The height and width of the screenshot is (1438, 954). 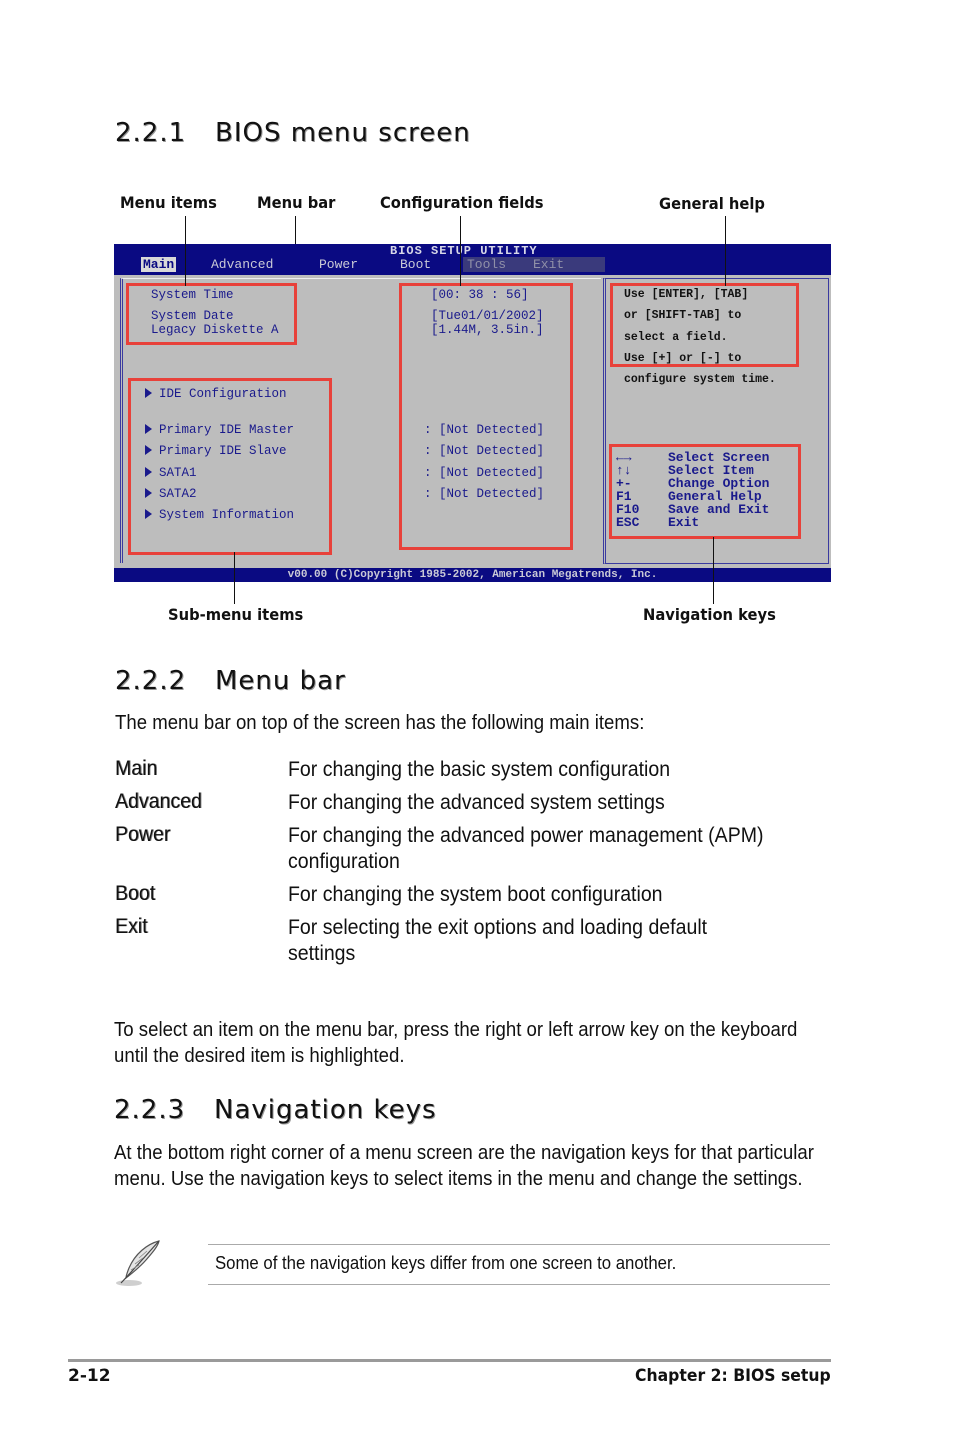 What do you see at coordinates (704, 325) in the screenshot?
I see `highlight-general-help` at bounding box center [704, 325].